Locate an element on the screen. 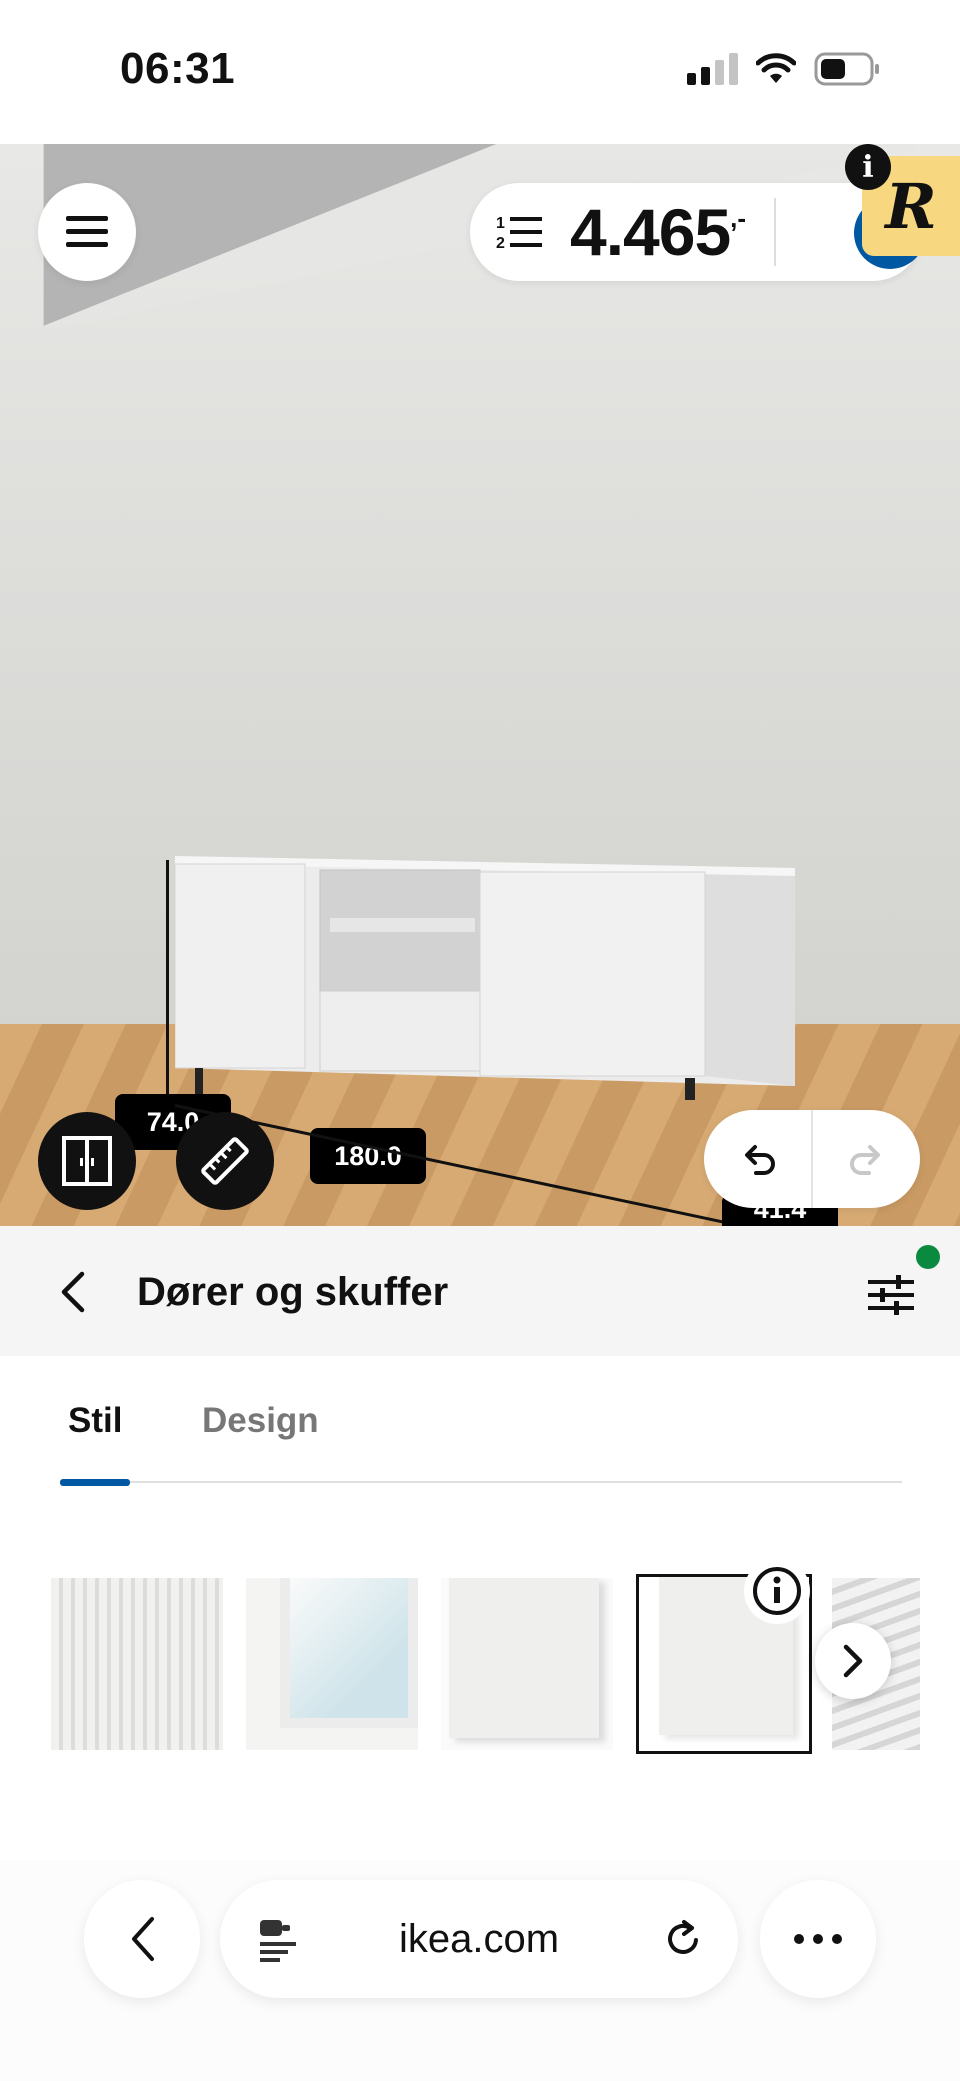 Image resolution: width=960 pixels, height=2081 pixels. carousel-next-button is located at coordinates (853, 1661).